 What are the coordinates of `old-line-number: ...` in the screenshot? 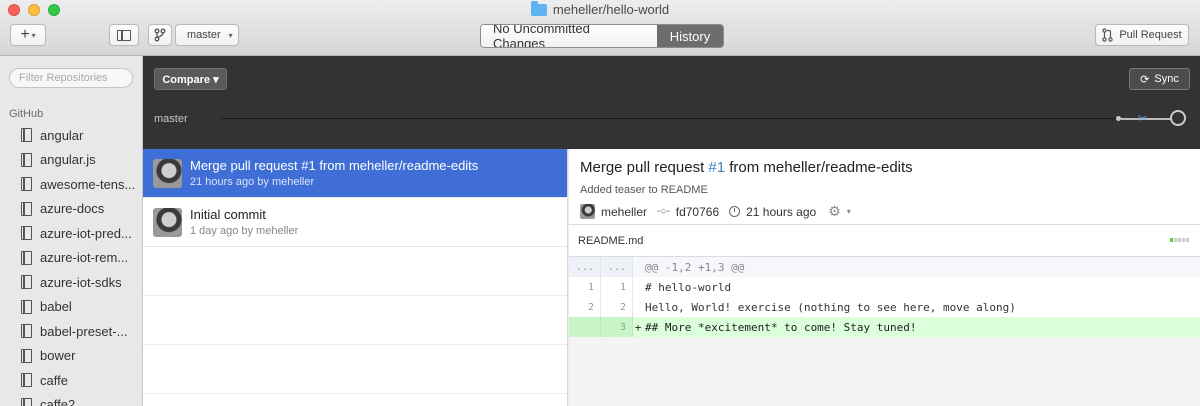 It's located at (585, 267).